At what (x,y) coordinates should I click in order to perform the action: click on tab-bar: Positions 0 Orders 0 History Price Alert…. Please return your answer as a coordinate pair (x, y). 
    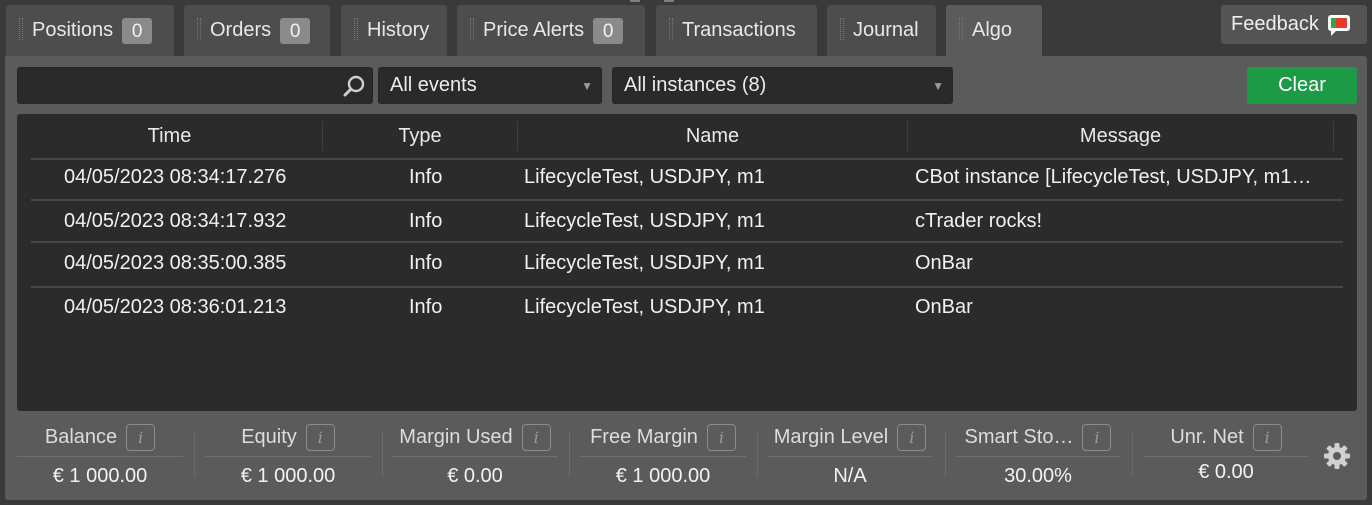
    Looking at the image, I should click on (686, 28).